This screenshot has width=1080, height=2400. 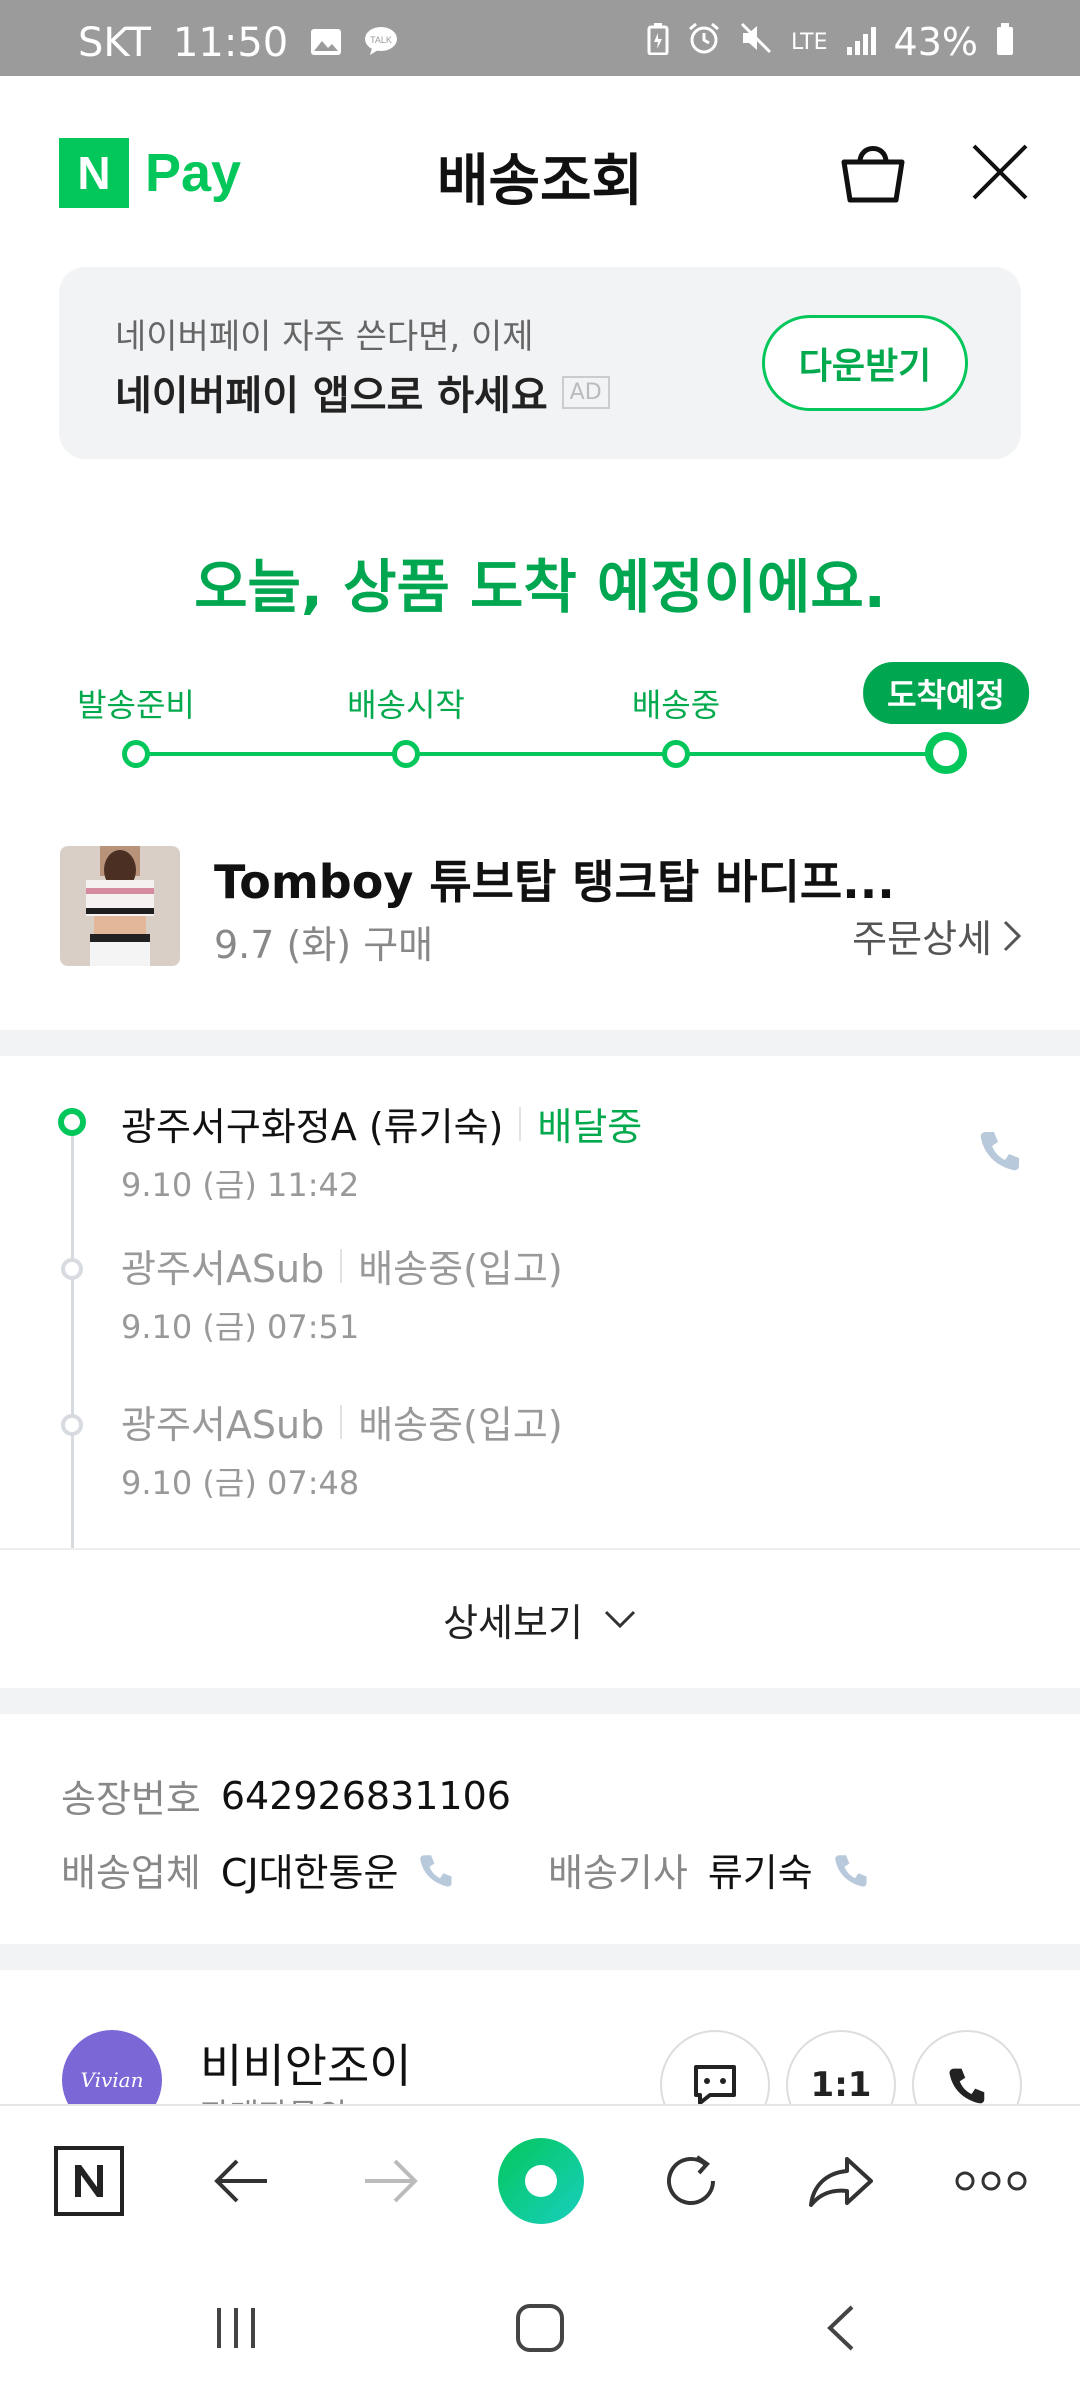 What do you see at coordinates (240, 1327) in the screenshot?
I see `event-time: 9.10 (금) 07:51` at bounding box center [240, 1327].